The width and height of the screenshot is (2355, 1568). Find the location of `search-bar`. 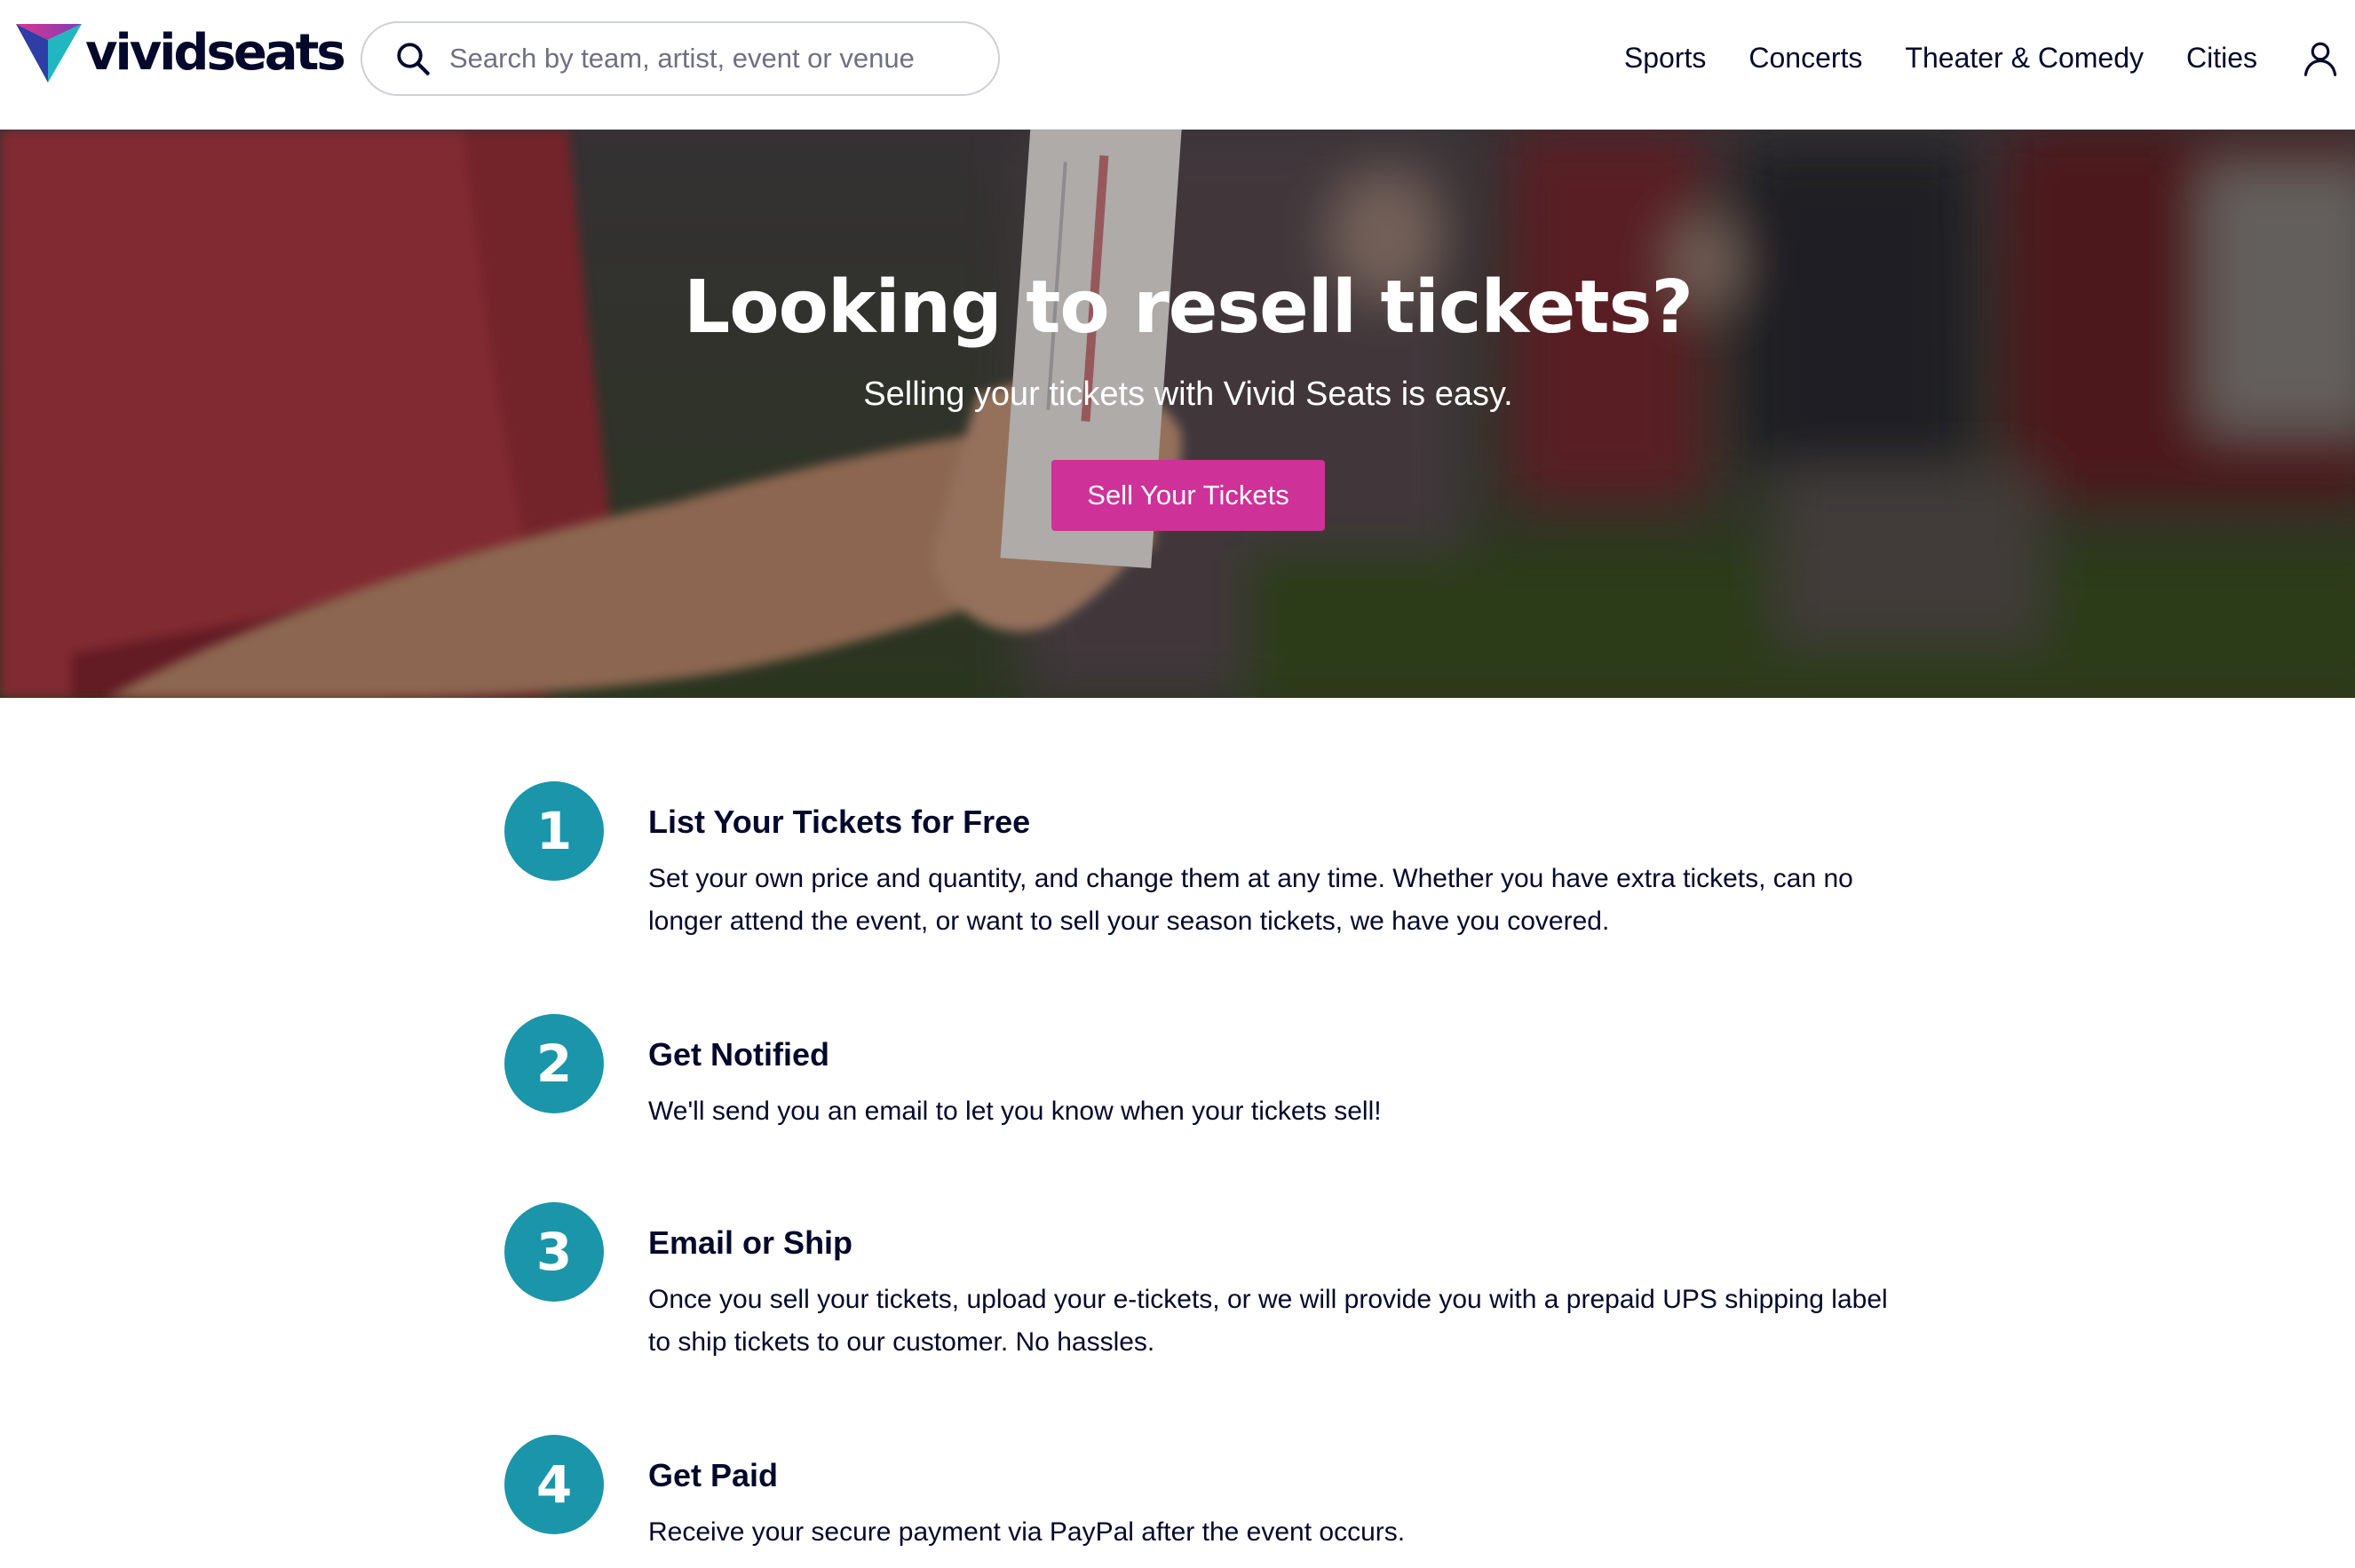

search-bar is located at coordinates (680, 58).